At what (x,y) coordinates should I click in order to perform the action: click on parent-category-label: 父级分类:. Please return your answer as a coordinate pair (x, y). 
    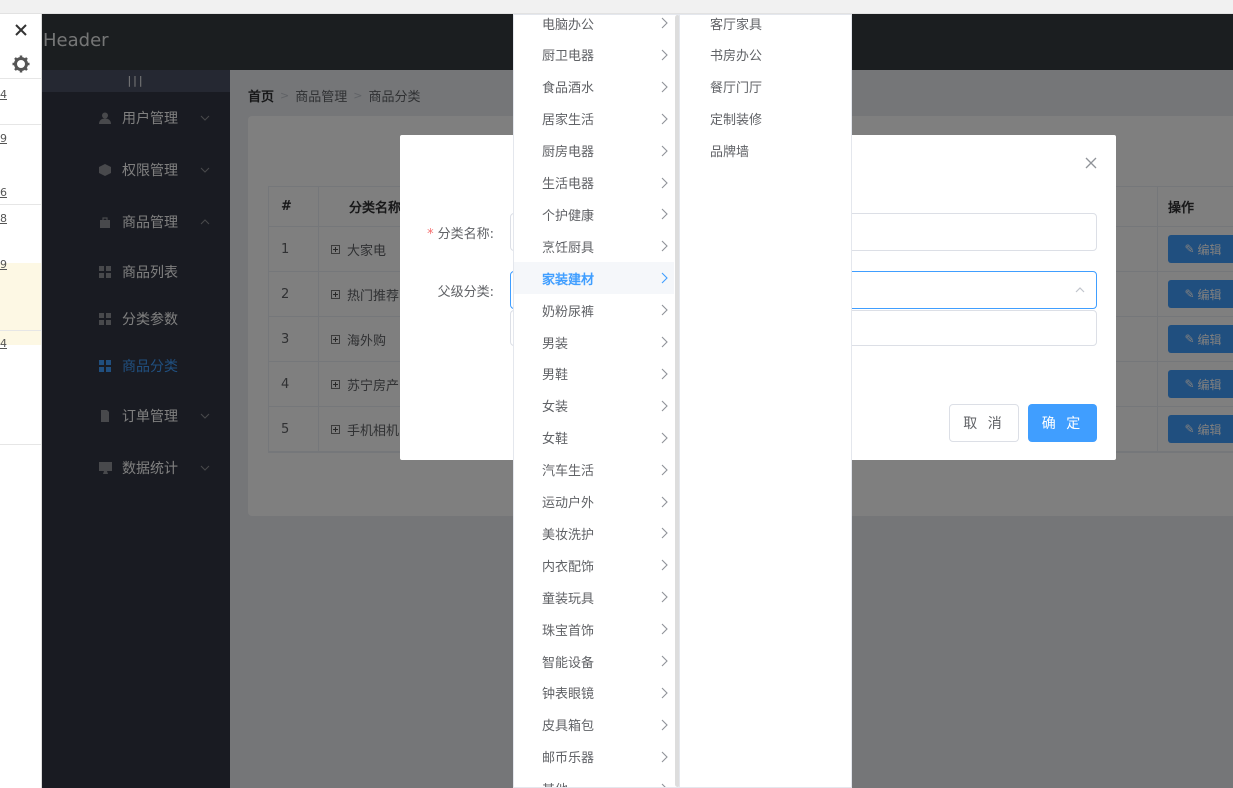
    Looking at the image, I should click on (465, 292).